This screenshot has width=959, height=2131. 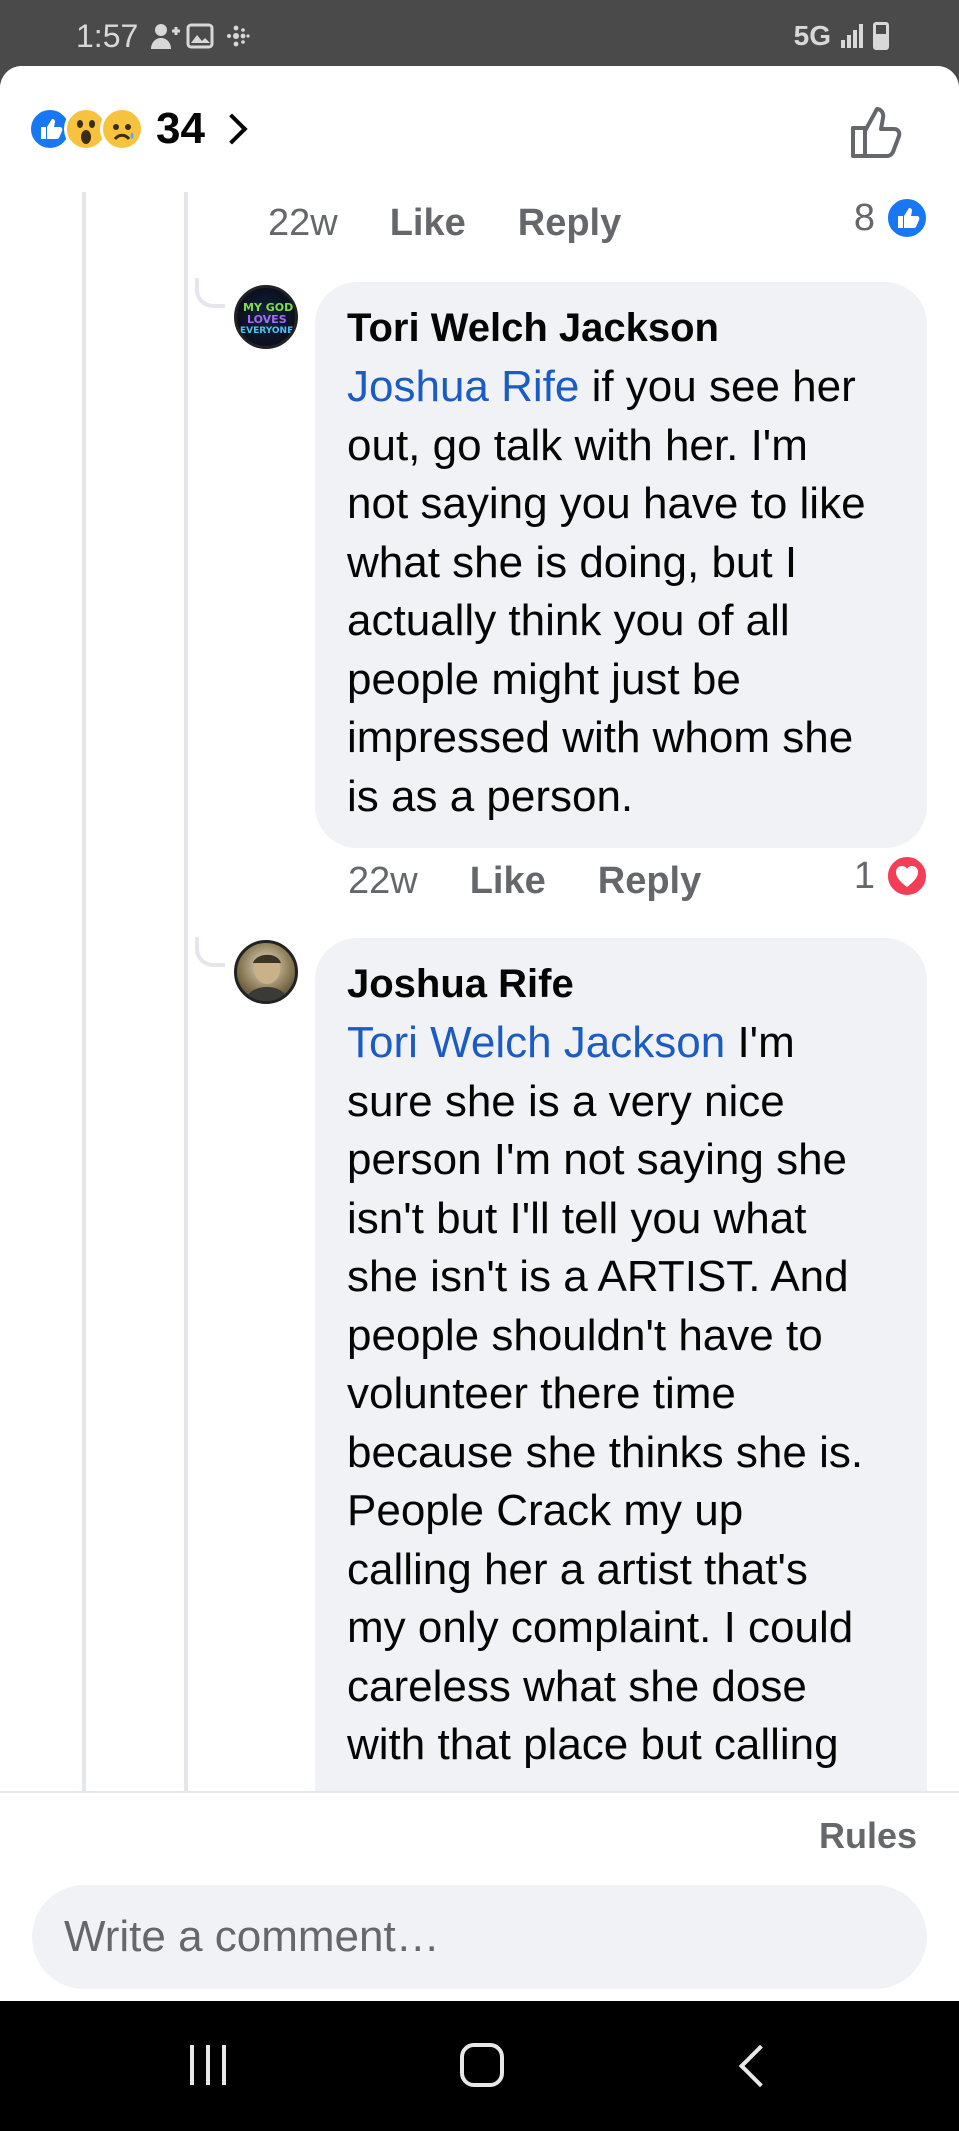 I want to click on comment-author: Tori Welch Jackson, so click(x=621, y=328).